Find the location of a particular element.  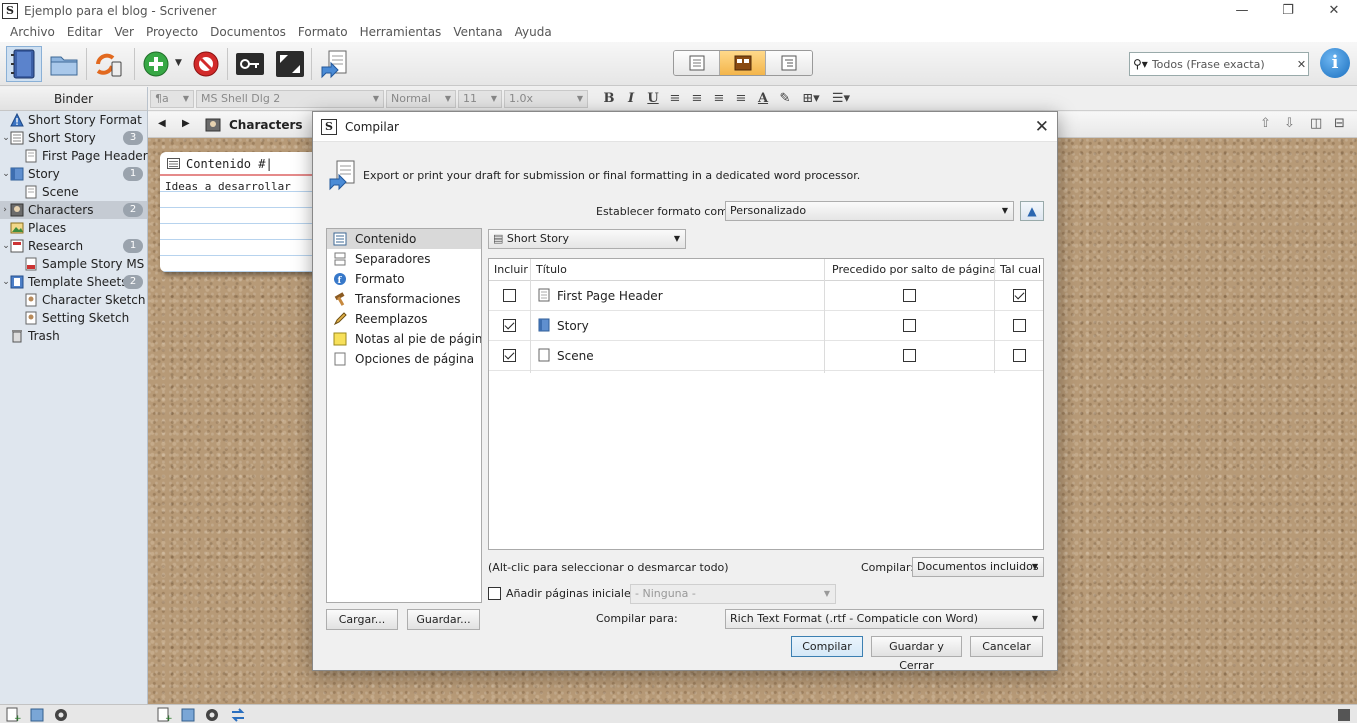

text-color-icon: A is located at coordinates (763, 98).